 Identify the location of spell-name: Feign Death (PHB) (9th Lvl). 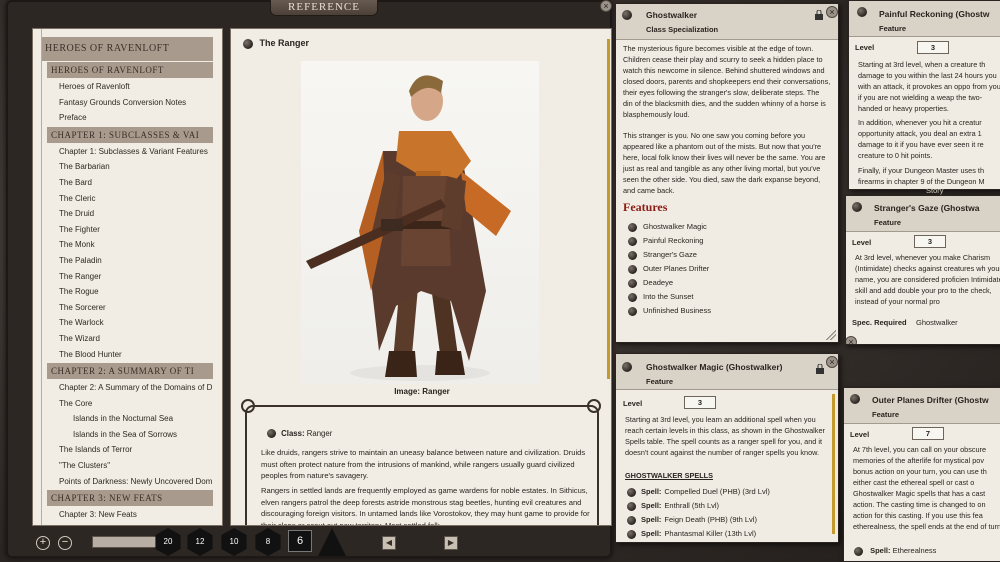
(710, 519).